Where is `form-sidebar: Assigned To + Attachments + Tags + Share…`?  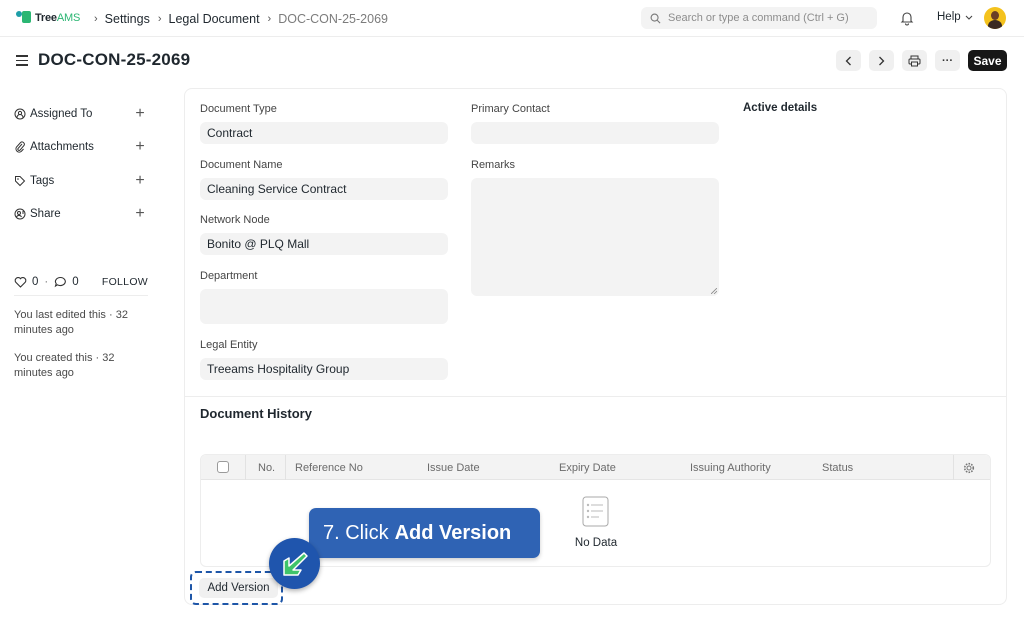 form-sidebar: Assigned To + Attachments + Tags + Share… is located at coordinates (82, 164).